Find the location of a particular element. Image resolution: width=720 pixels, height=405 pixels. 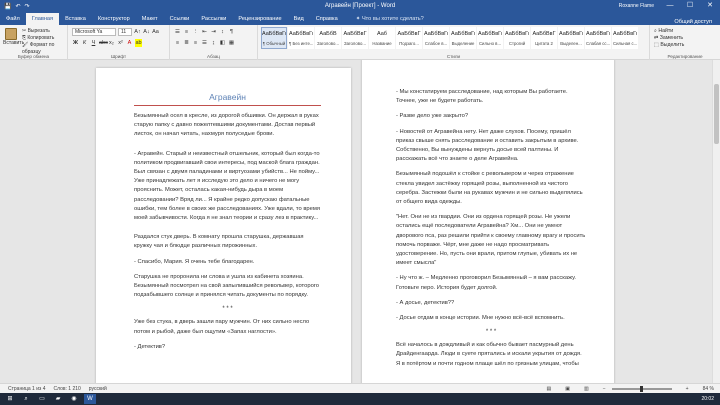

style-name: Выделение is located at coordinates (463, 43).